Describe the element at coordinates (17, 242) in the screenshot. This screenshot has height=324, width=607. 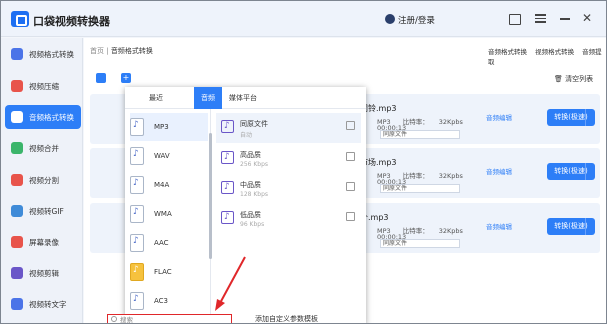
I see `record-icon` at that location.